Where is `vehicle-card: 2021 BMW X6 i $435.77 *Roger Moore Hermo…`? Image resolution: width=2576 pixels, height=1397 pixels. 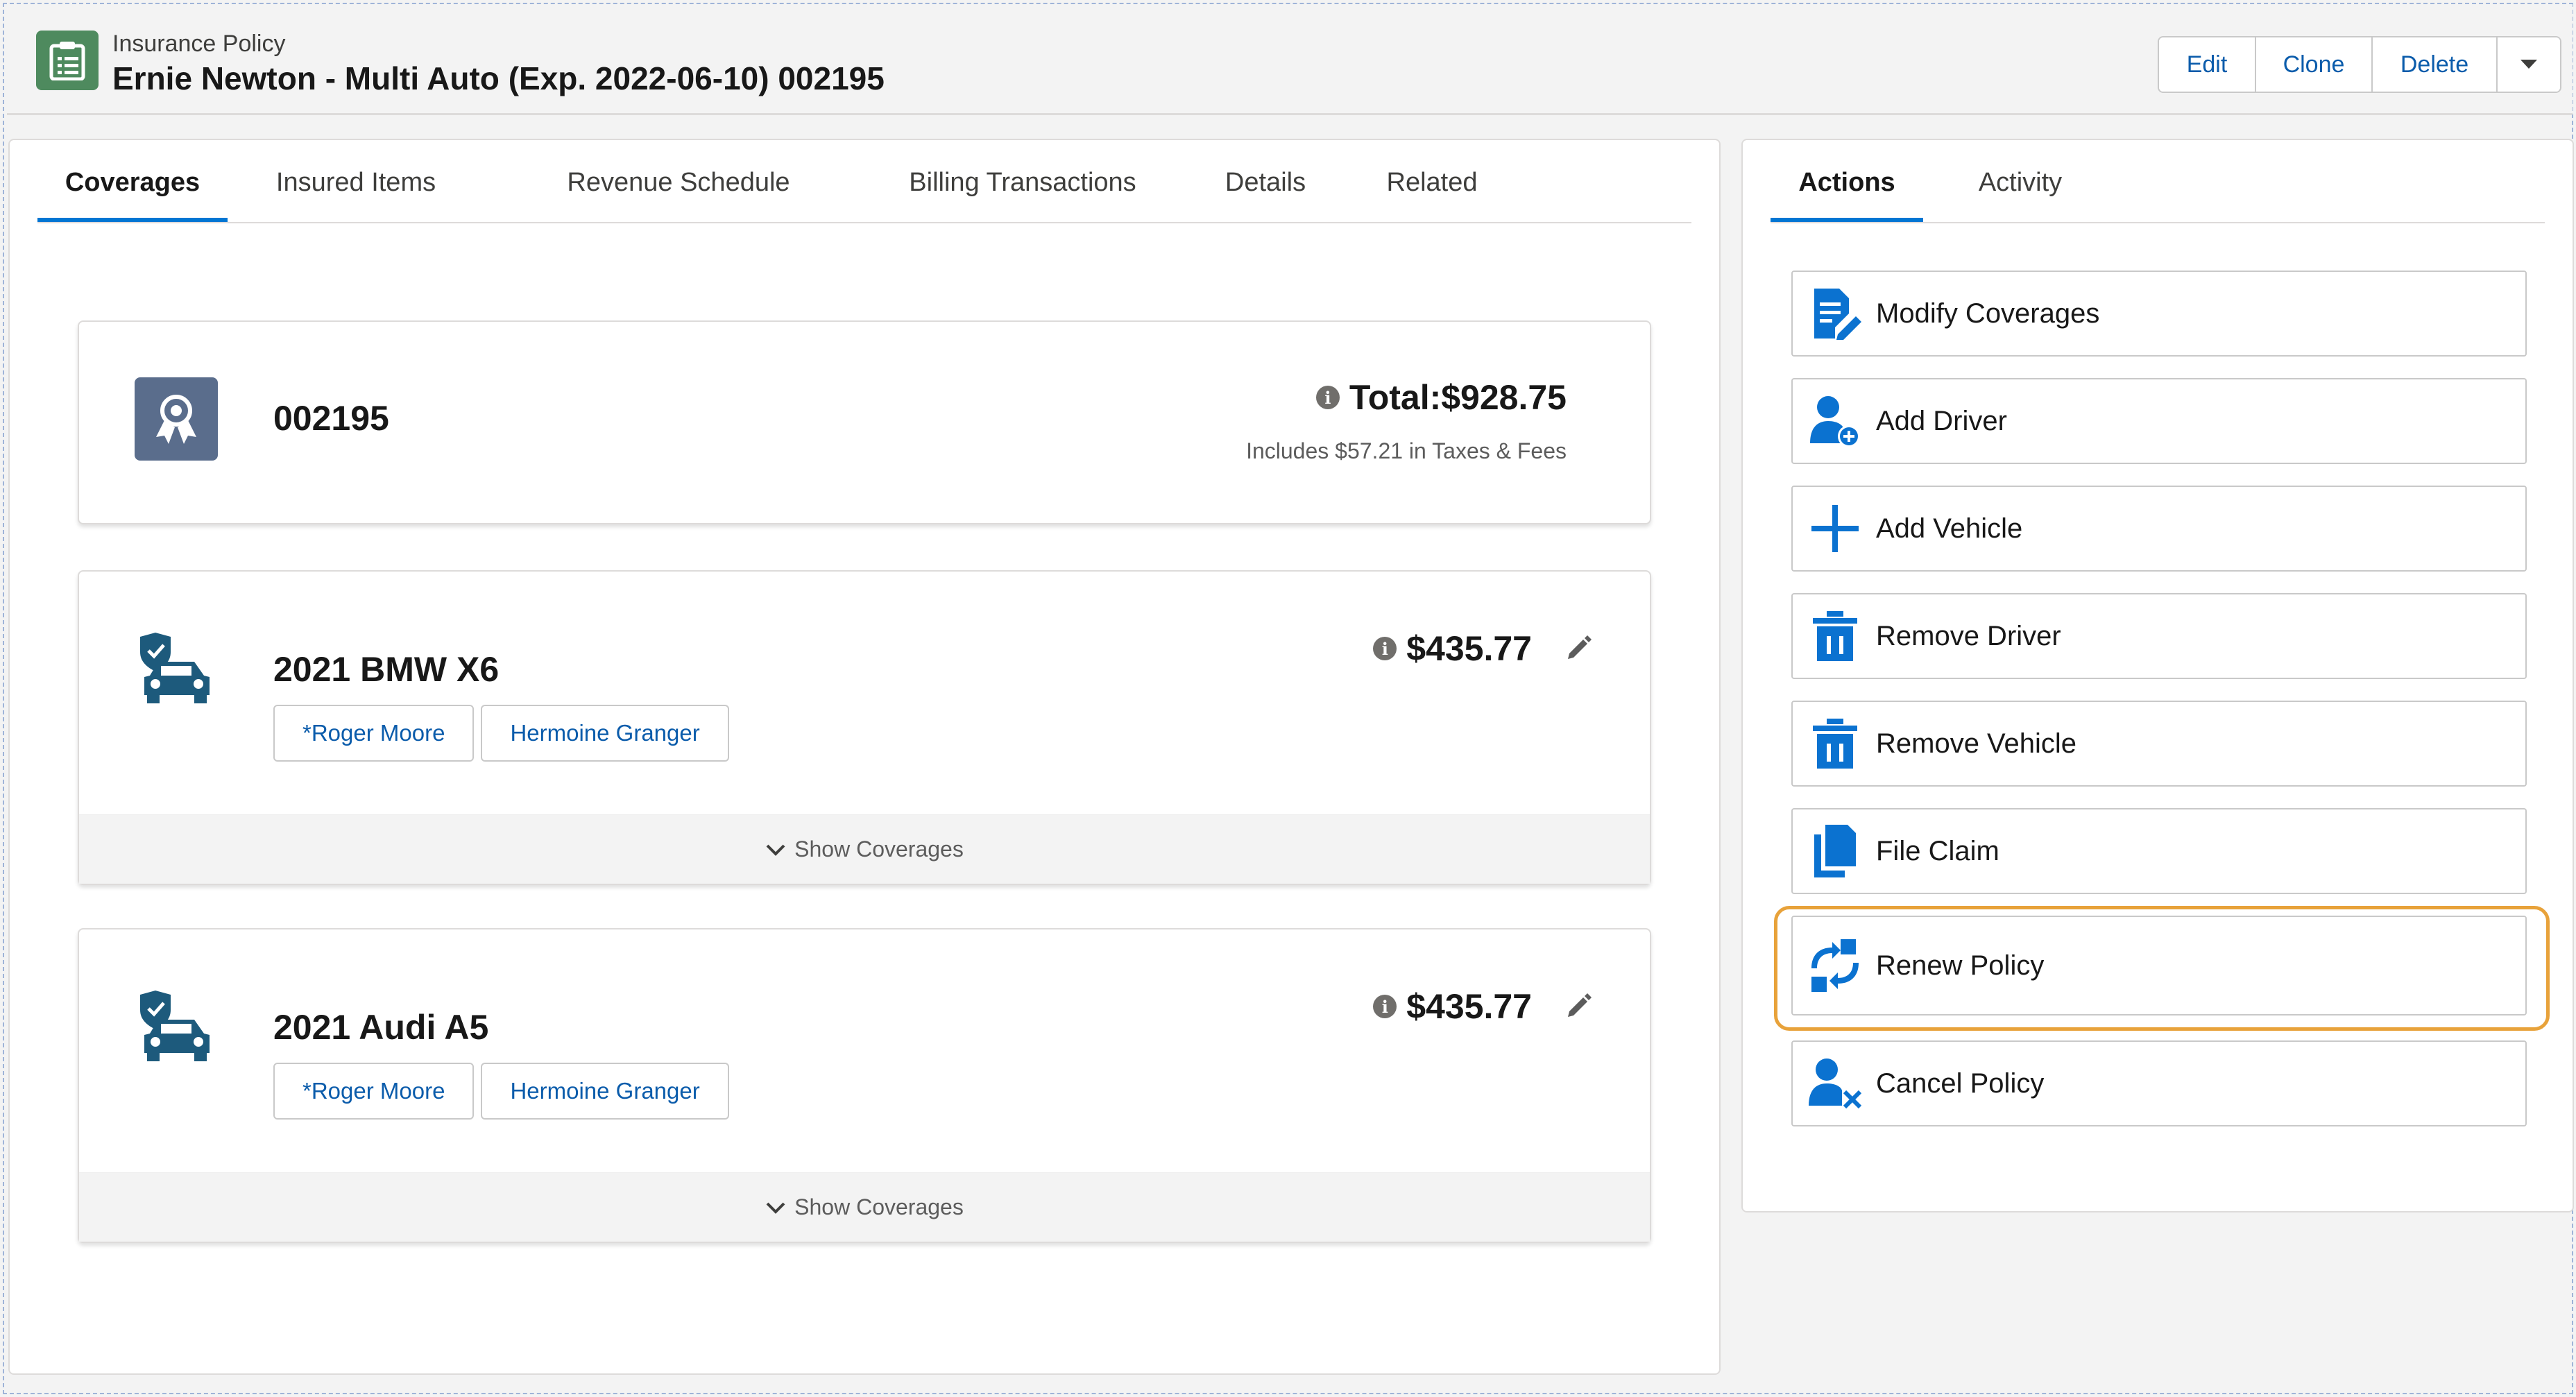 vehicle-card: 2021 BMW X6 i $435.77 *Roger Moore Hermo… is located at coordinates (864, 728).